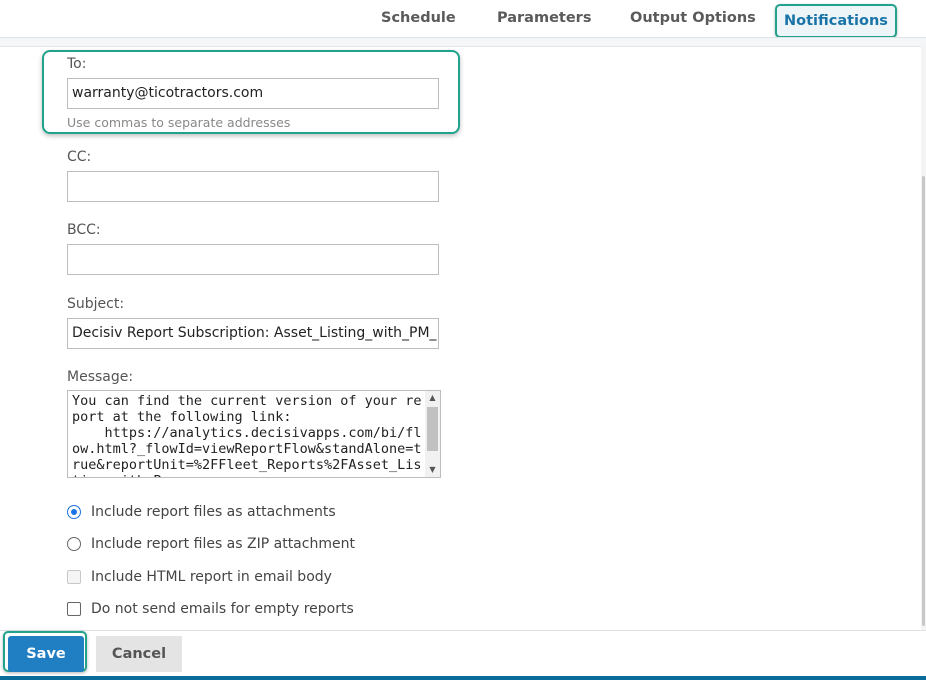  What do you see at coordinates (923, 401) in the screenshot?
I see `page-scroll-thumb` at bounding box center [923, 401].